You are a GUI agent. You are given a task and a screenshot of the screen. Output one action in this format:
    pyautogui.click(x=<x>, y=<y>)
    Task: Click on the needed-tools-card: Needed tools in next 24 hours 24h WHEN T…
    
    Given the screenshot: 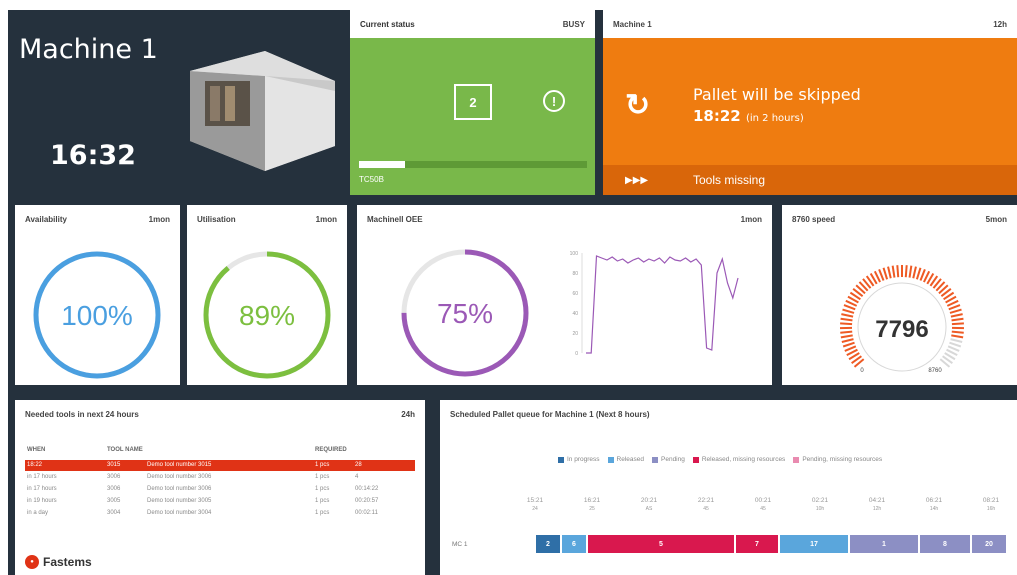 What is the action you would take?
    pyautogui.click(x=220, y=487)
    